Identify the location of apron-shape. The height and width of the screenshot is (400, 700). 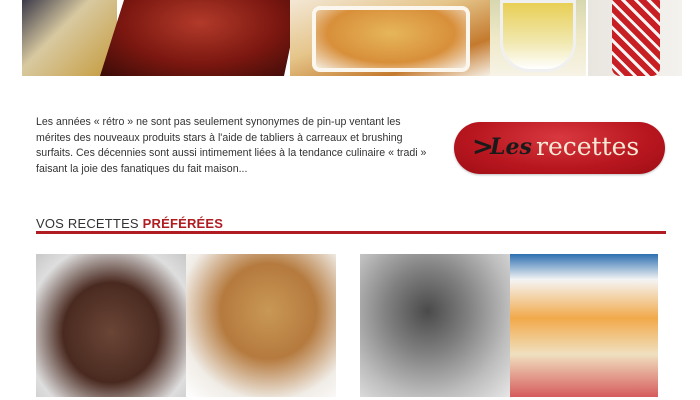
(636, 38).